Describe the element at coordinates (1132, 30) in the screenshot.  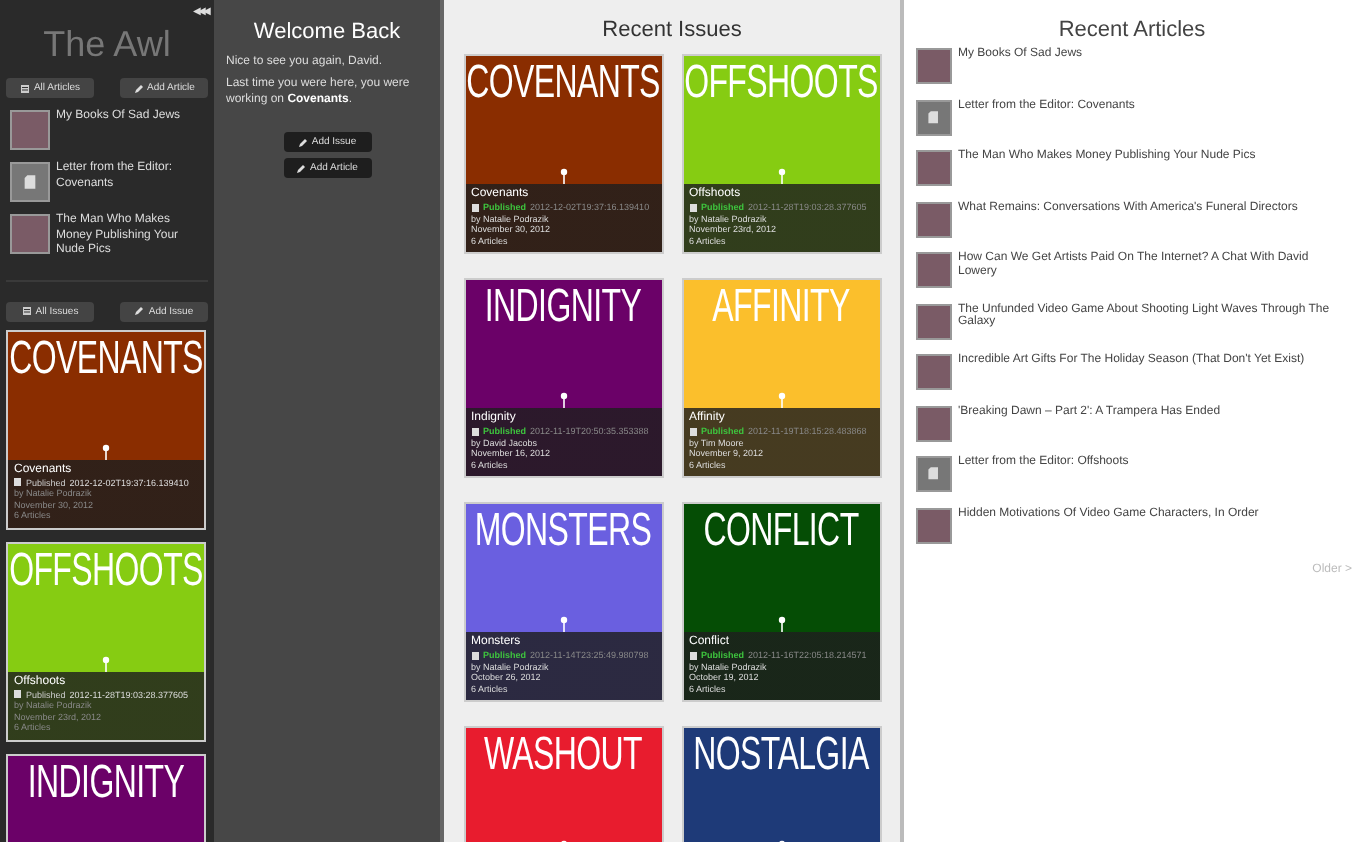
I see `section-title: Recent Articles` at that location.